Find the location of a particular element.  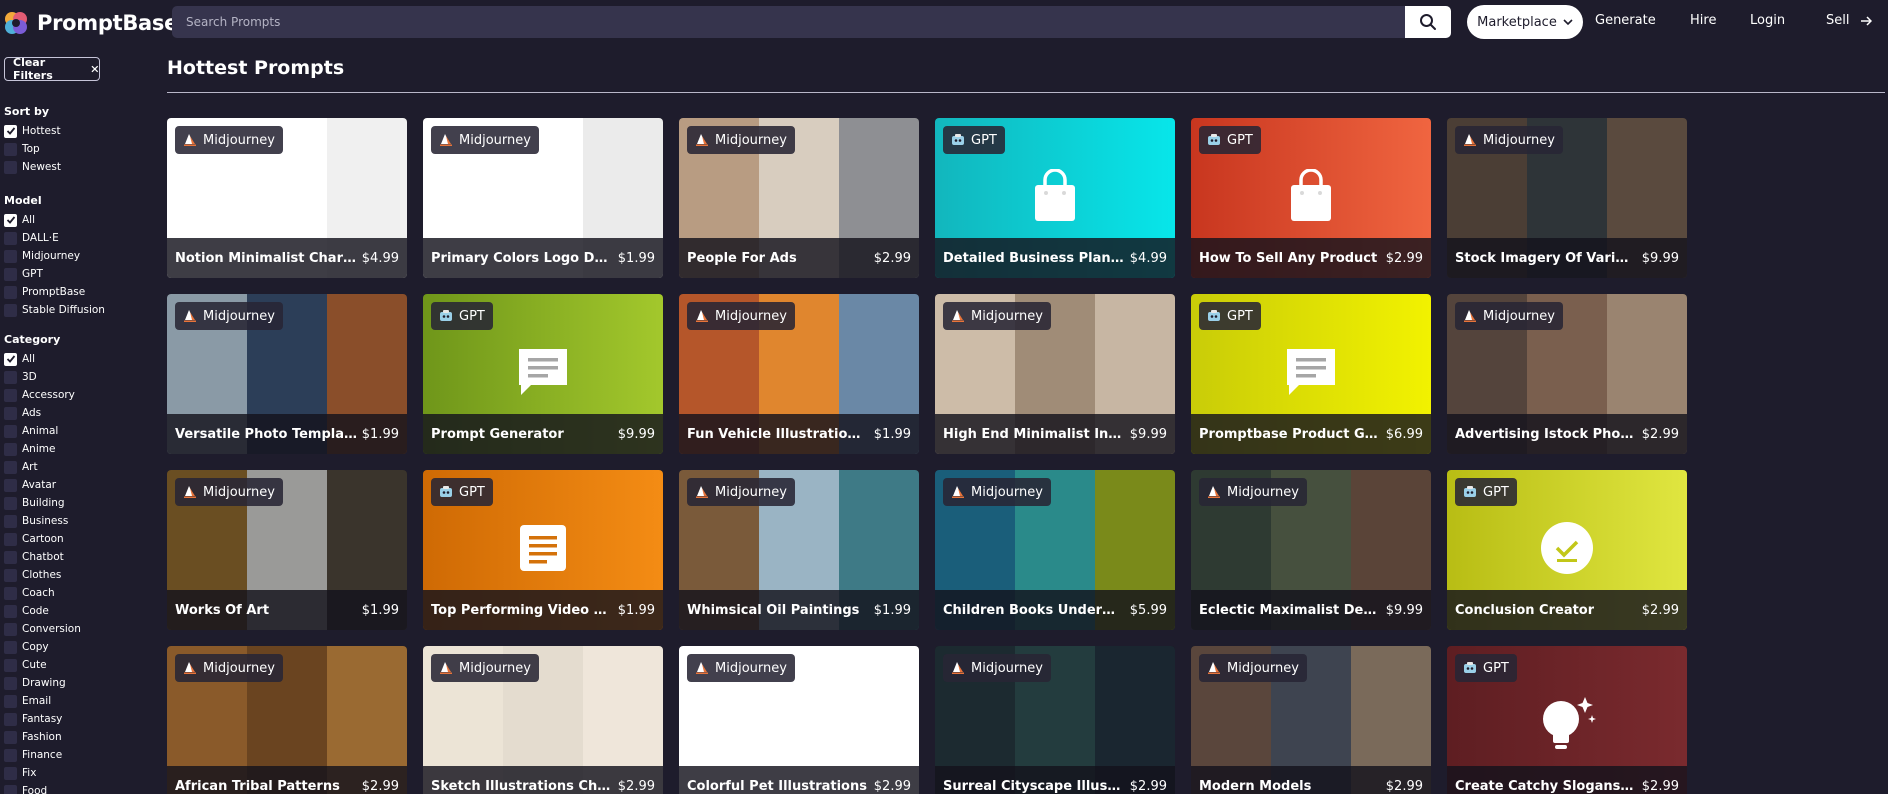

filter-option: Cute is located at coordinates (25, 665).